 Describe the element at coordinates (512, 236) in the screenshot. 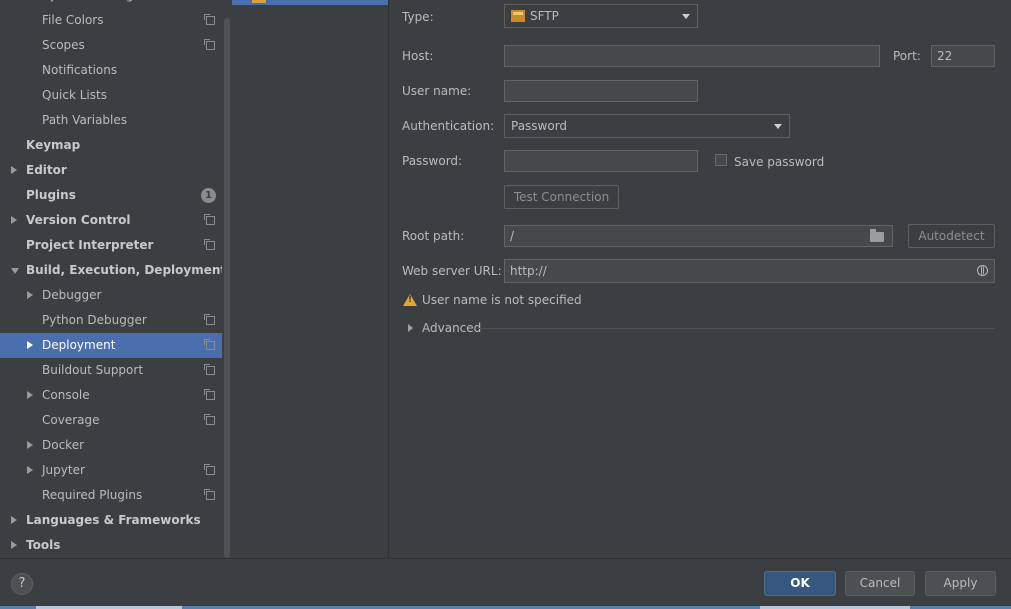

I see `root-path-value: /` at that location.